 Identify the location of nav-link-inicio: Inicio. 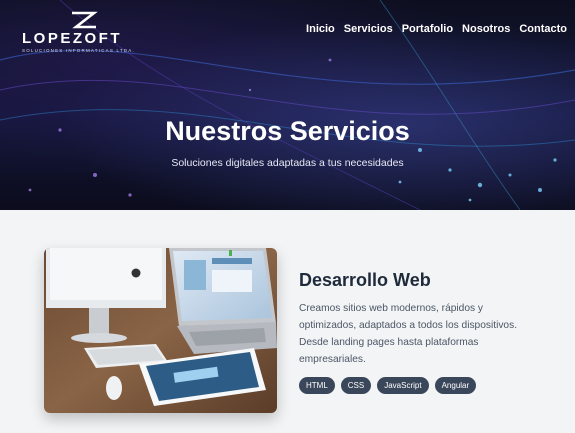
(320, 29).